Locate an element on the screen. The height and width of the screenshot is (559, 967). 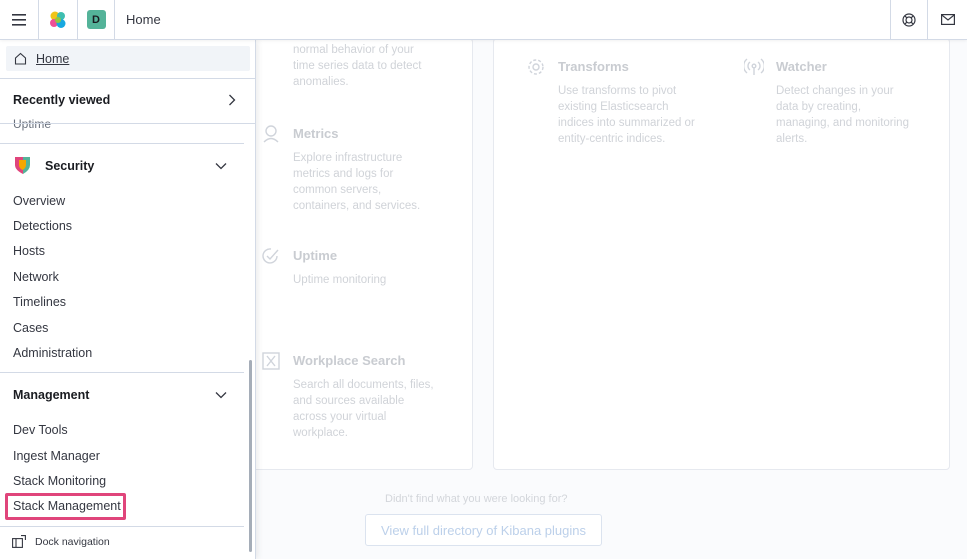
nav-item-administration: Administration is located at coordinates (52, 353).